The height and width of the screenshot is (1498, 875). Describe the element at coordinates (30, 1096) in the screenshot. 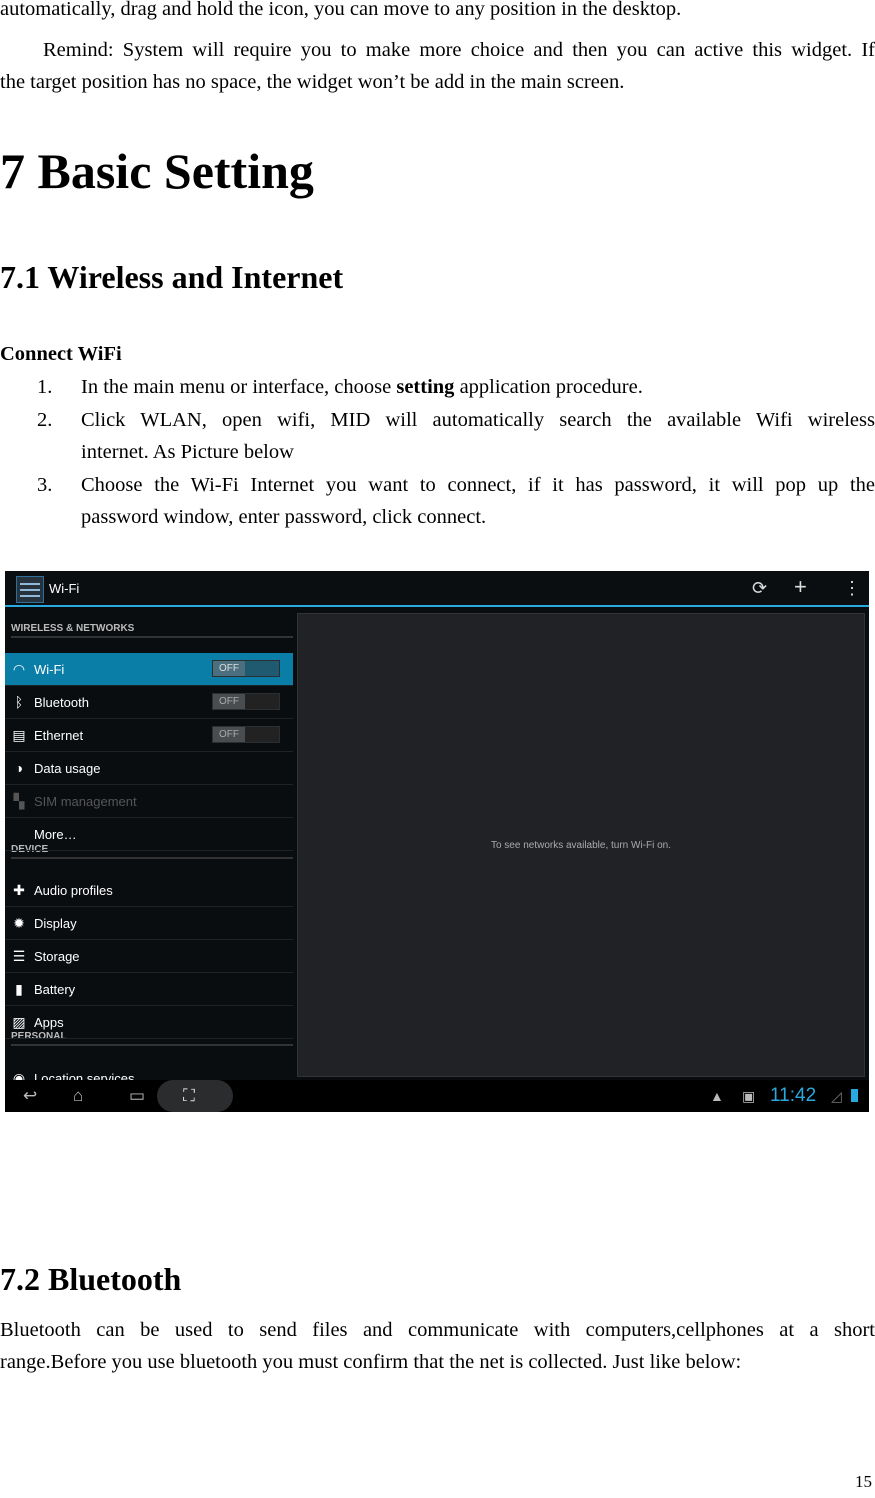

I see `back-icon: ↩` at that location.